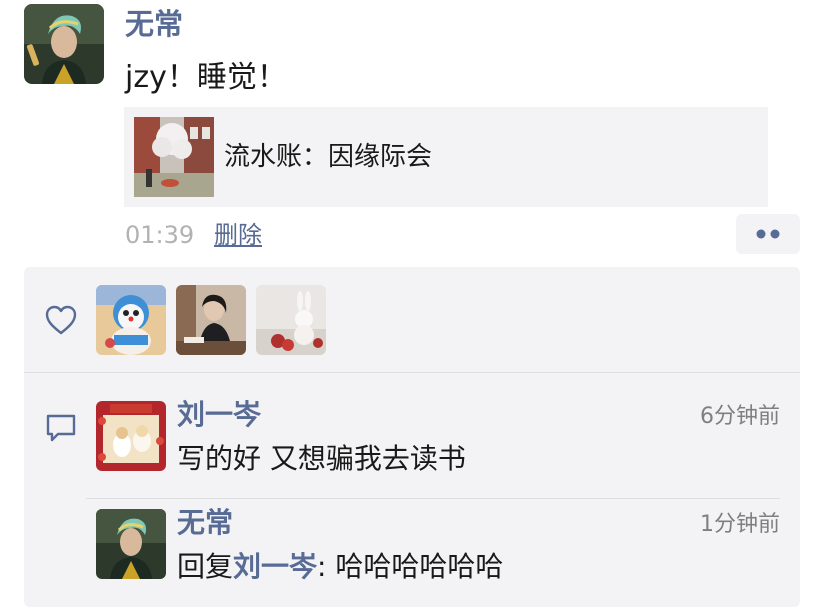  Describe the element at coordinates (205, 566) in the screenshot. I see `reply-label: 回复` at that location.